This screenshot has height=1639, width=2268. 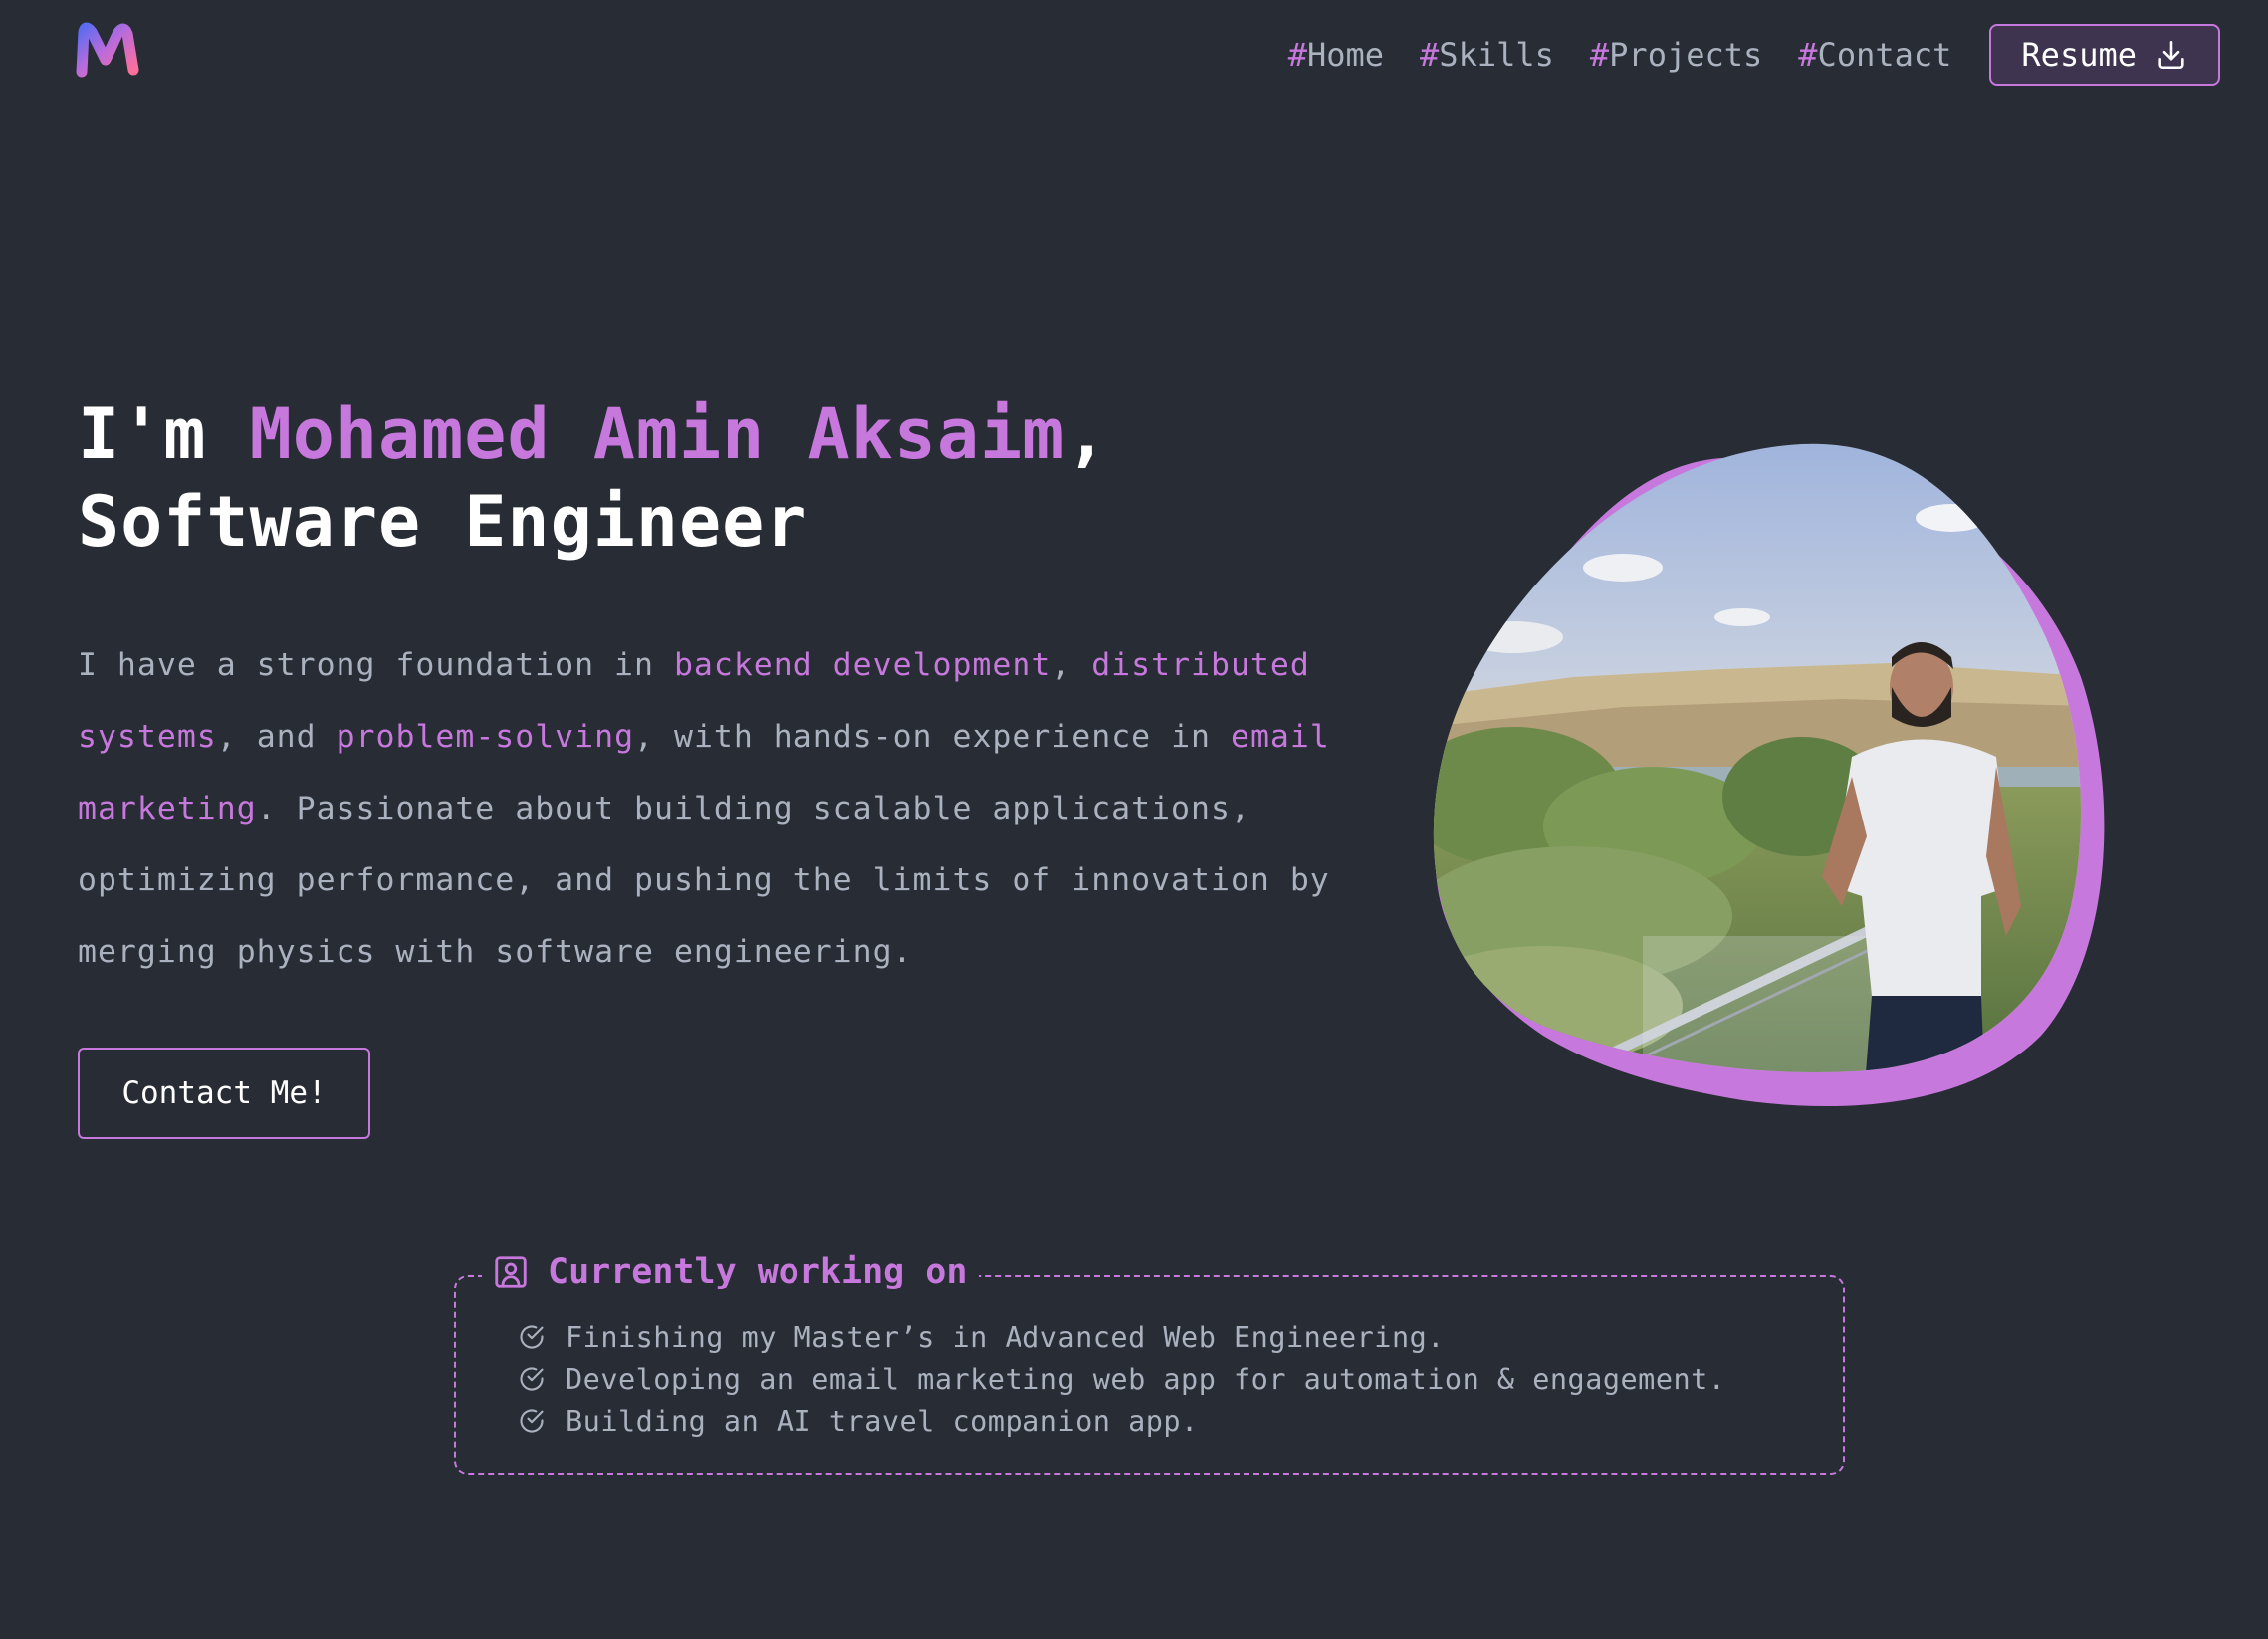 I want to click on highlight-backend: backend development, so click(x=862, y=665).